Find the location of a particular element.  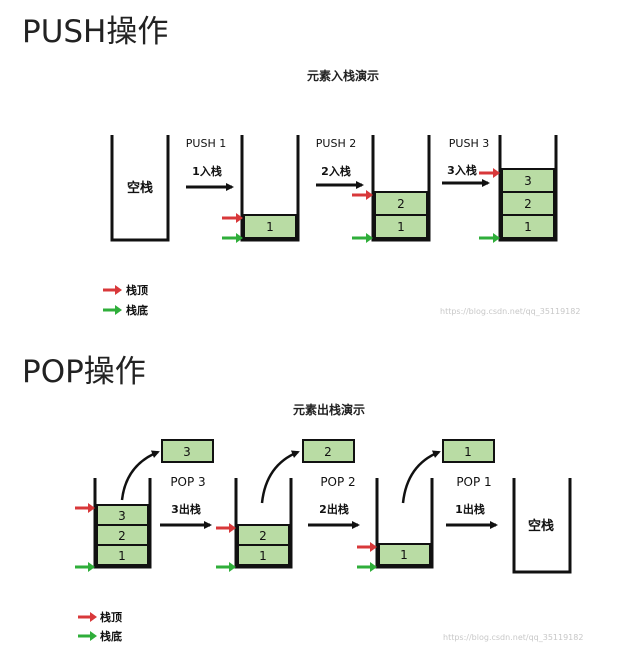

pop-2-element-2-label: 2 is located at coordinates (263, 536).